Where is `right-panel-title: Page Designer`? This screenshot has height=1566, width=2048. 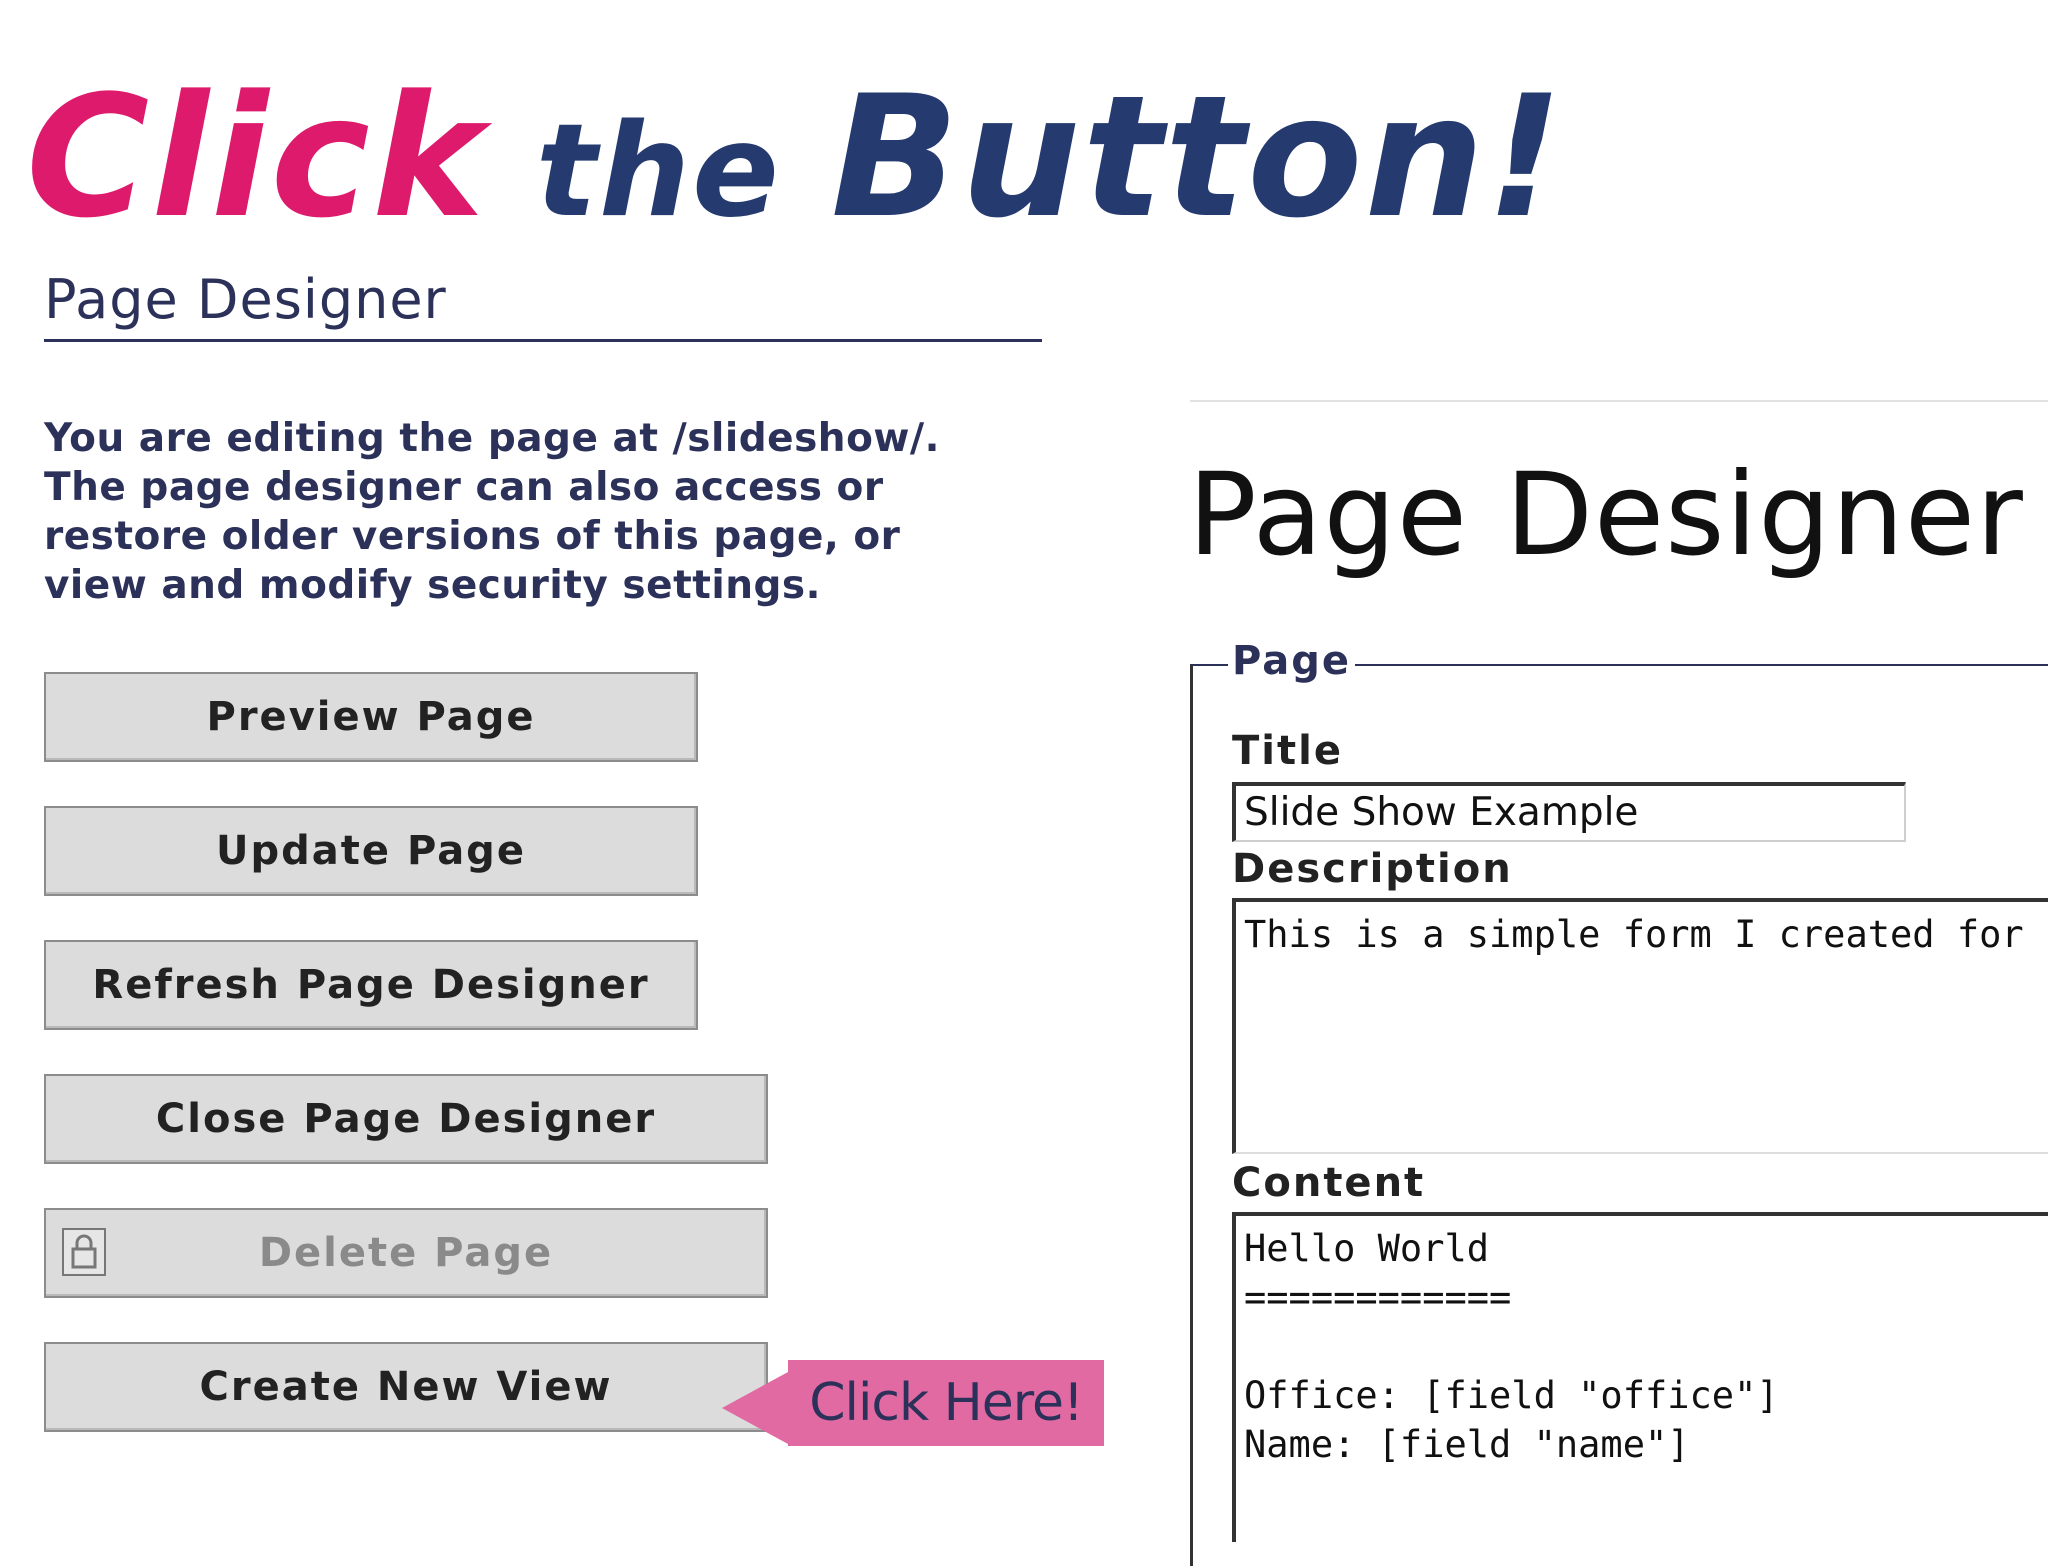 right-panel-title: Page Designer is located at coordinates (1606, 514).